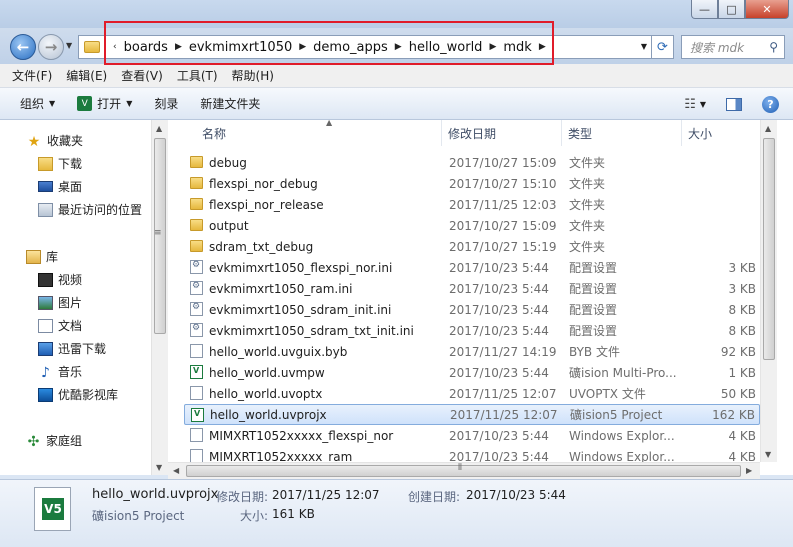 The width and height of the screenshot is (793, 547). Describe the element at coordinates (396, 76) in the screenshot. I see `menu-bar: 文件(F) 编辑(E) 查看(V) 工具(T) 帮助(H)` at that location.